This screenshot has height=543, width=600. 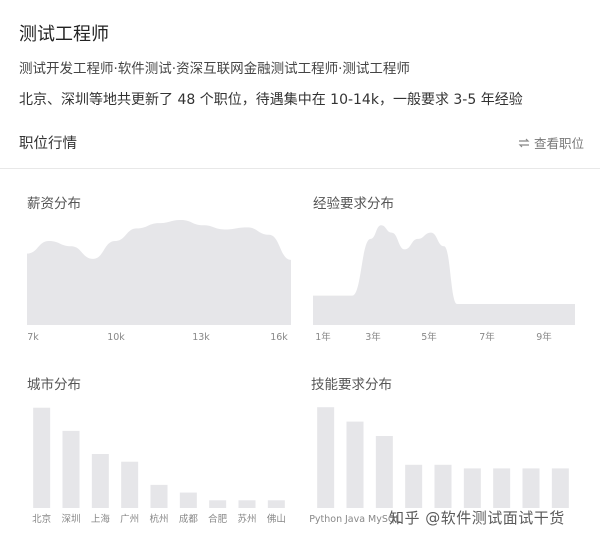 What do you see at coordinates (101, 519) in the screenshot?
I see `city-category-label: 上海` at bounding box center [101, 519].